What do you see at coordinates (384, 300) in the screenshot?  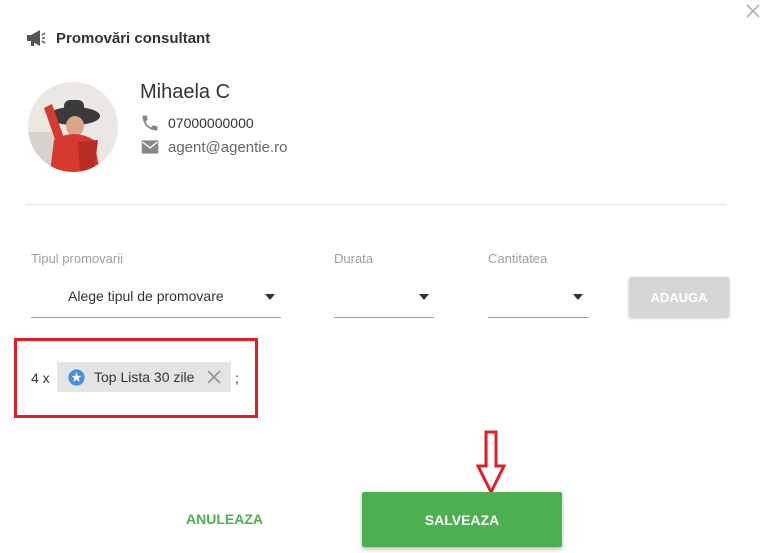 I see `duration-select` at bounding box center [384, 300].